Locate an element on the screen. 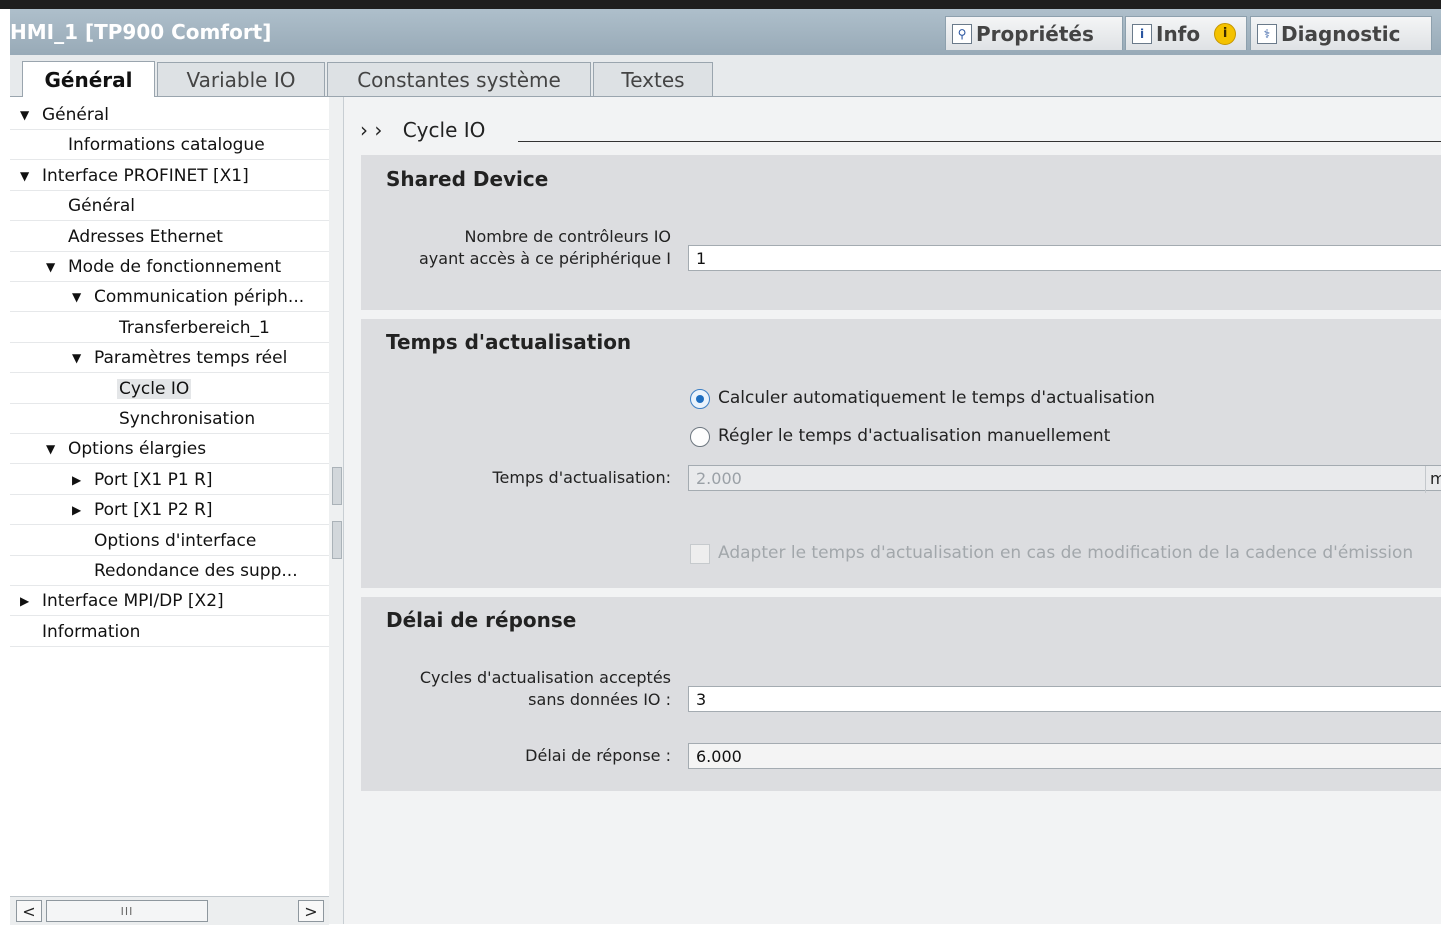 Image resolution: width=1441 pixels, height=925 pixels. tree-item: Général is located at coordinates (169, 206).